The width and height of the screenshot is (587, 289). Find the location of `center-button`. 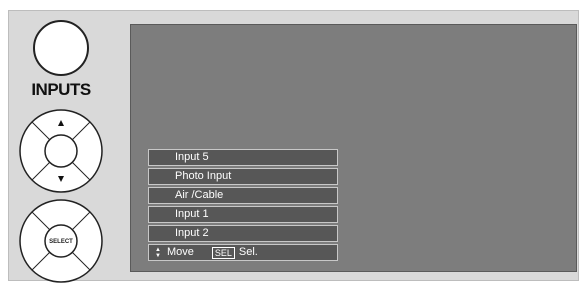

center-button is located at coordinates (61, 151).